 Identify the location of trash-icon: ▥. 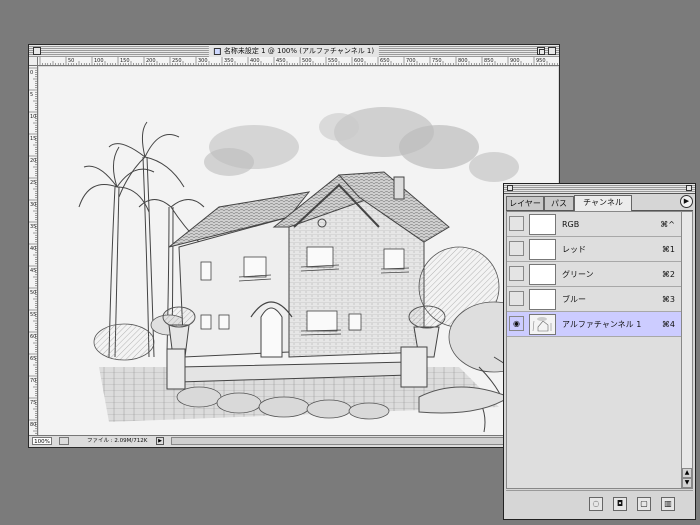
(668, 504).